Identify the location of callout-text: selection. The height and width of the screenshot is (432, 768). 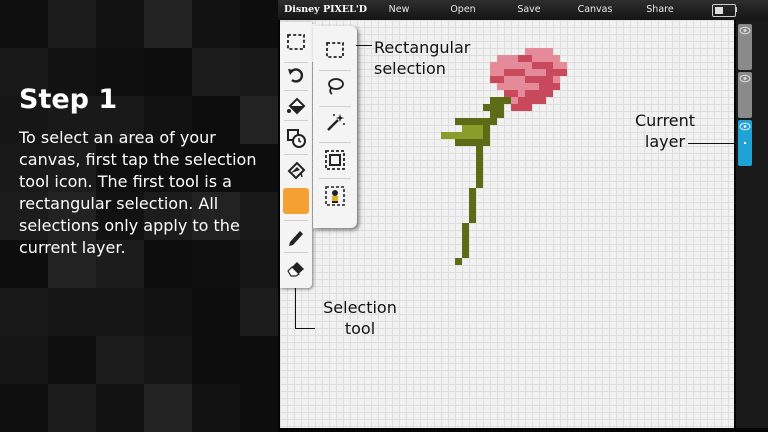
(410, 68).